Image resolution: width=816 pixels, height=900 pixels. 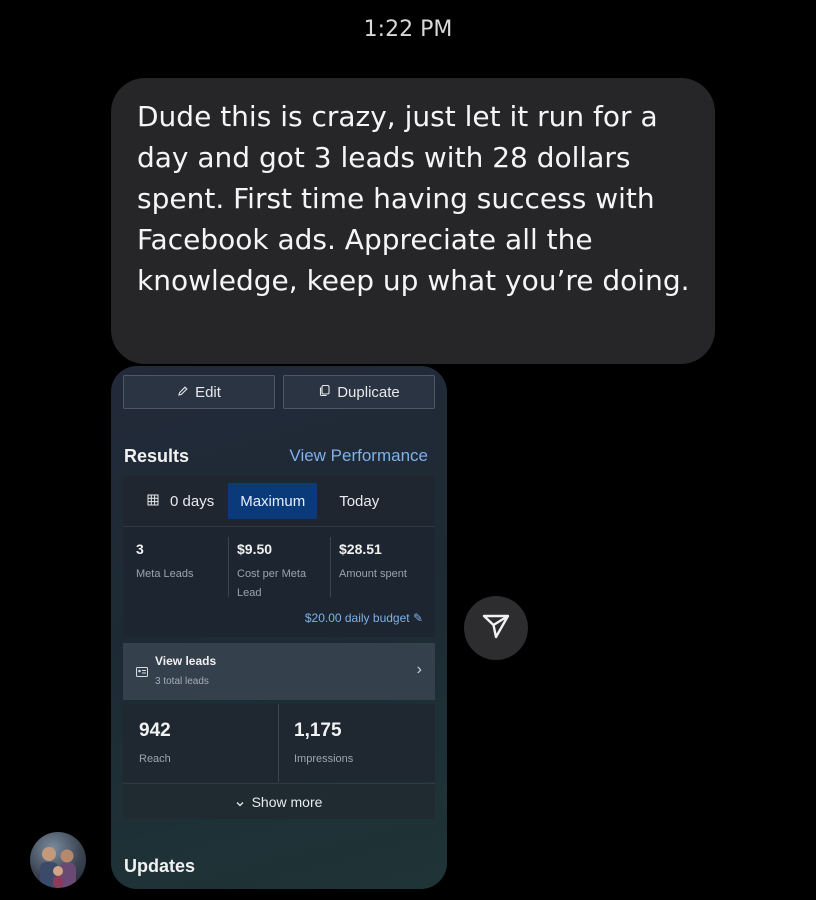 I want to click on reach-value: 942, so click(x=155, y=730).